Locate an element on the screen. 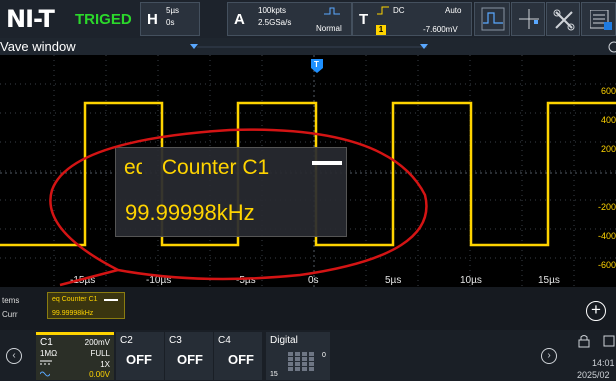 The image size is (616, 381). wave-window-header: Vave window is located at coordinates (308, 46).